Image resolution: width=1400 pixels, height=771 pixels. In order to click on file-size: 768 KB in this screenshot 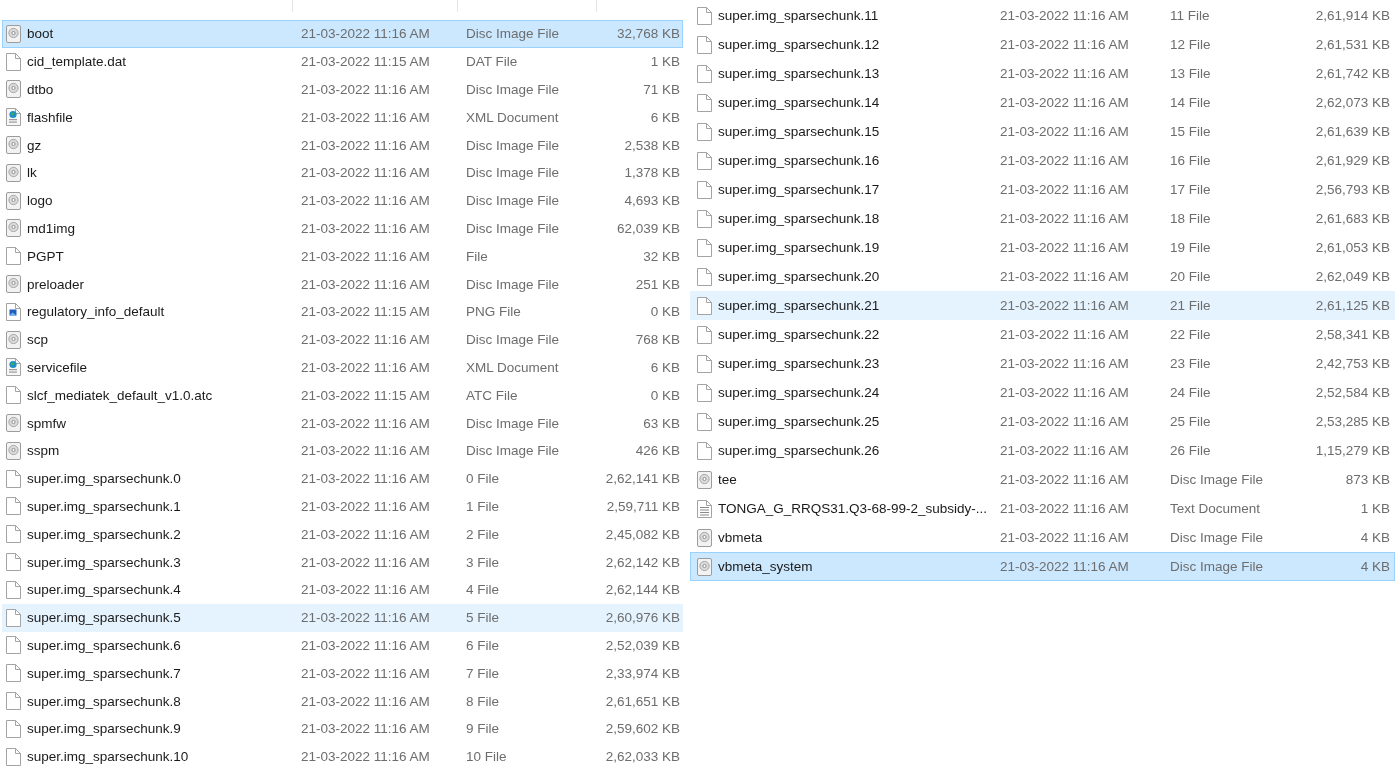, I will do `click(658, 340)`.